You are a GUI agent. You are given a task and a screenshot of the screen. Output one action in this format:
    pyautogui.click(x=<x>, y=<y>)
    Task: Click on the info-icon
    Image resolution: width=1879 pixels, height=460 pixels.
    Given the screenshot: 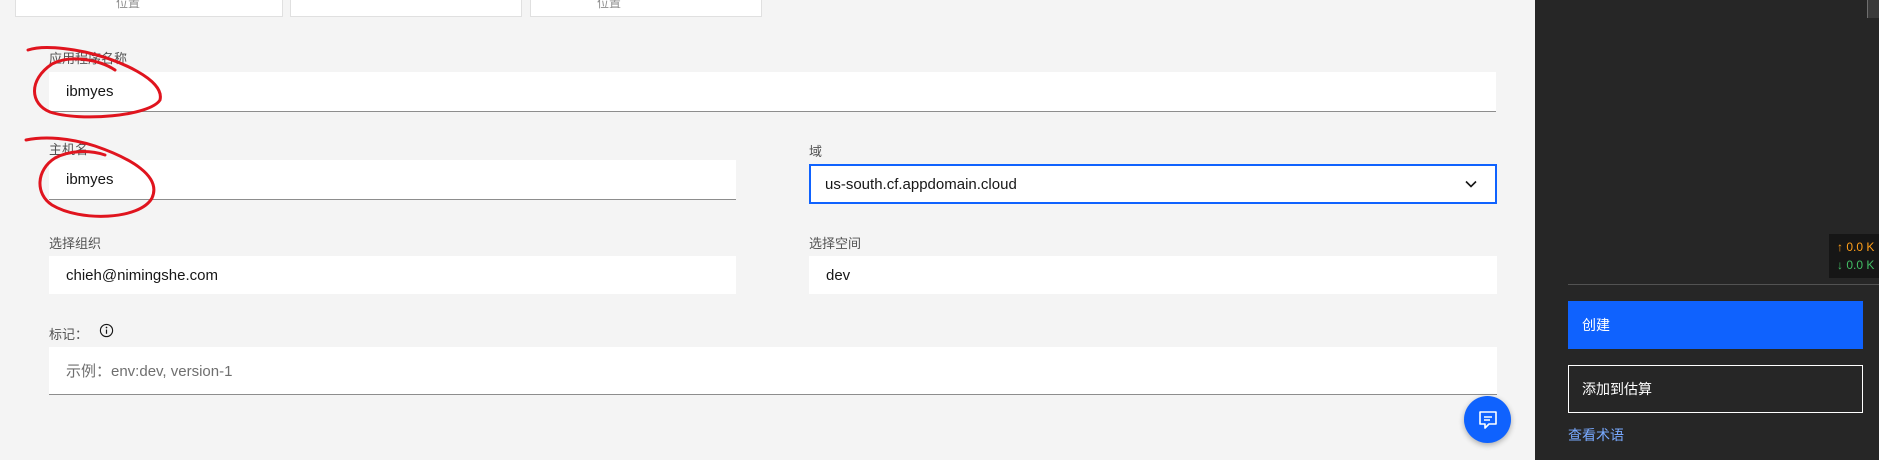 What is the action you would take?
    pyautogui.click(x=106, y=330)
    